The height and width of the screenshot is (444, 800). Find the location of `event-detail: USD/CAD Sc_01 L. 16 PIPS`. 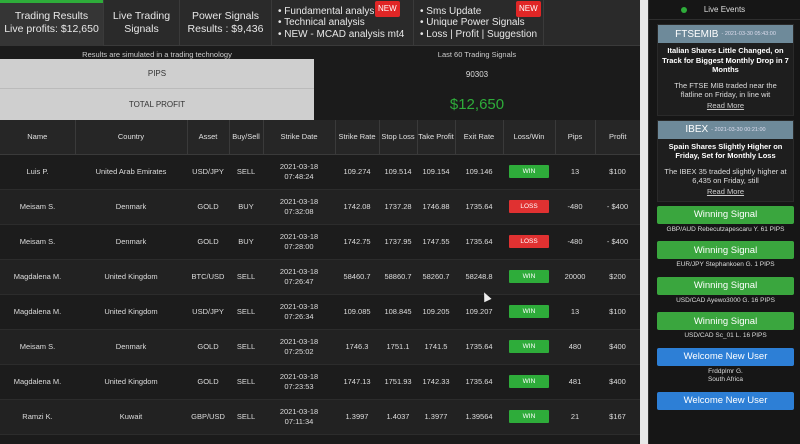

event-detail: USD/CAD Sc_01 L. 16 PIPS is located at coordinates (725, 337).